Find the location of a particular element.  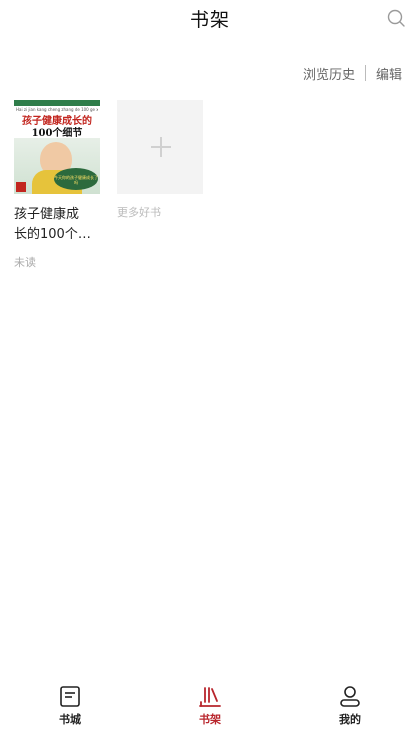

profile-icon is located at coordinates (350, 696).